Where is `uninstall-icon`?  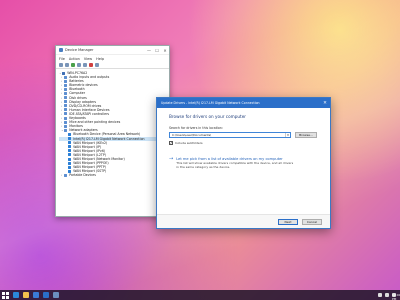
uninstall-icon is located at coordinates (91, 65).